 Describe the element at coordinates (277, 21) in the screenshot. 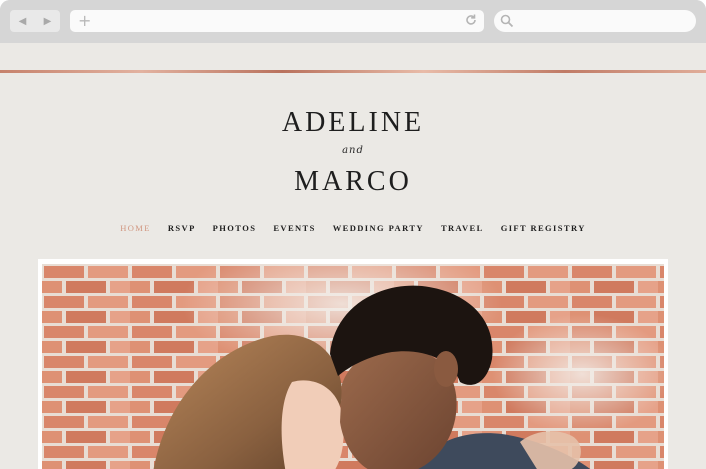

I see `address-bar: +` at that location.